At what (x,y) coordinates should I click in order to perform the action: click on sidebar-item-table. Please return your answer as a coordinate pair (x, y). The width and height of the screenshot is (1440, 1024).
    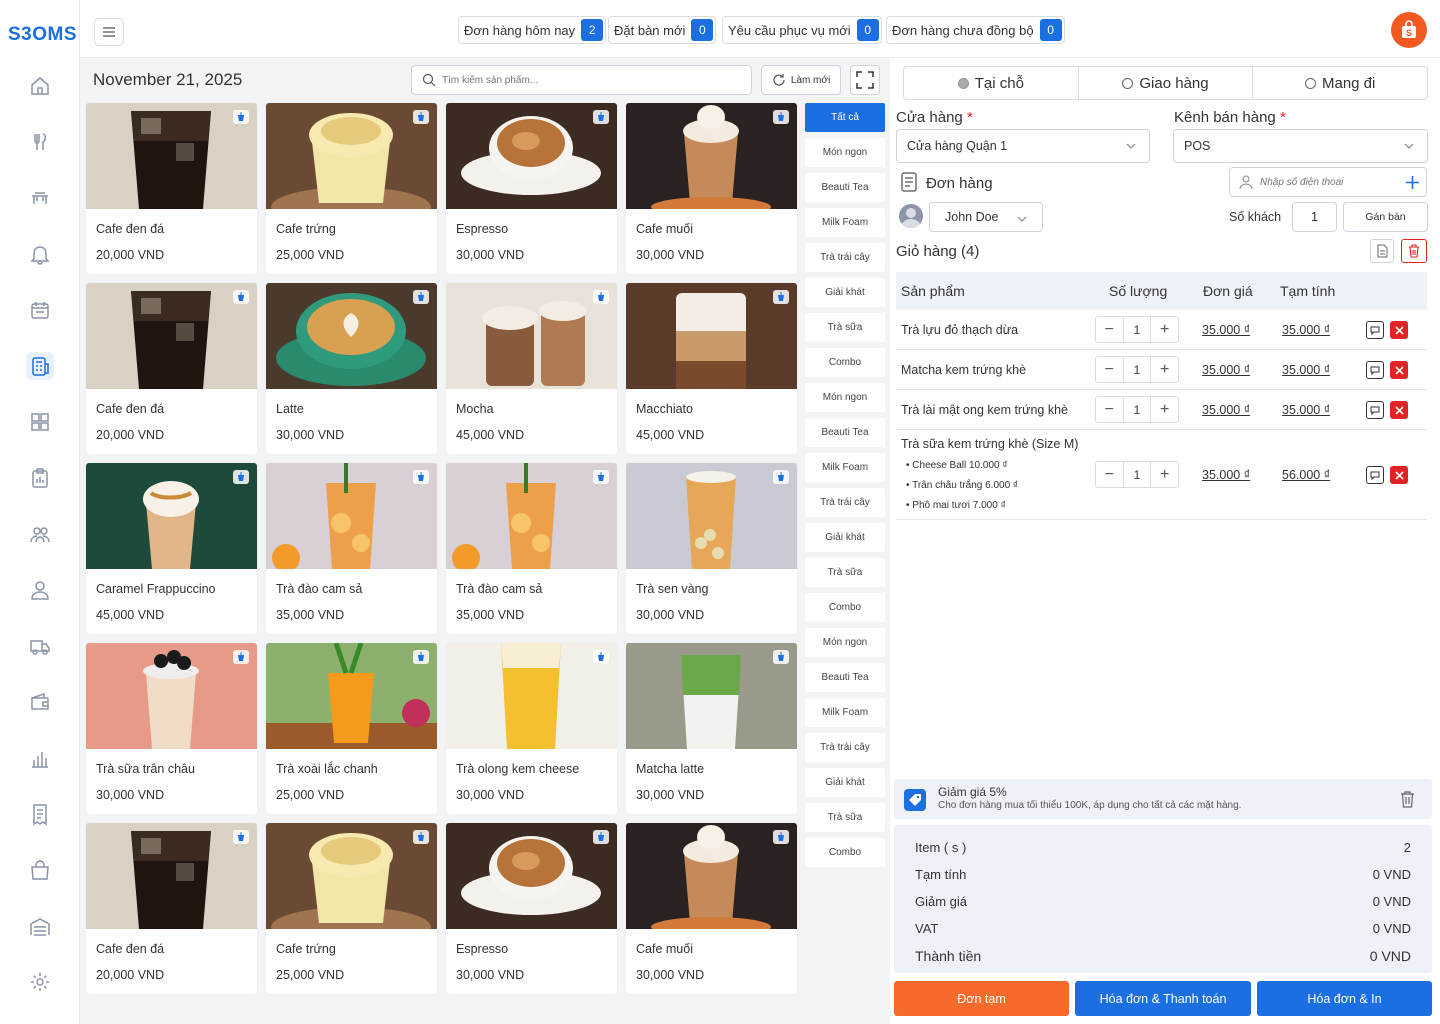
    Looking at the image, I should click on (40, 198).